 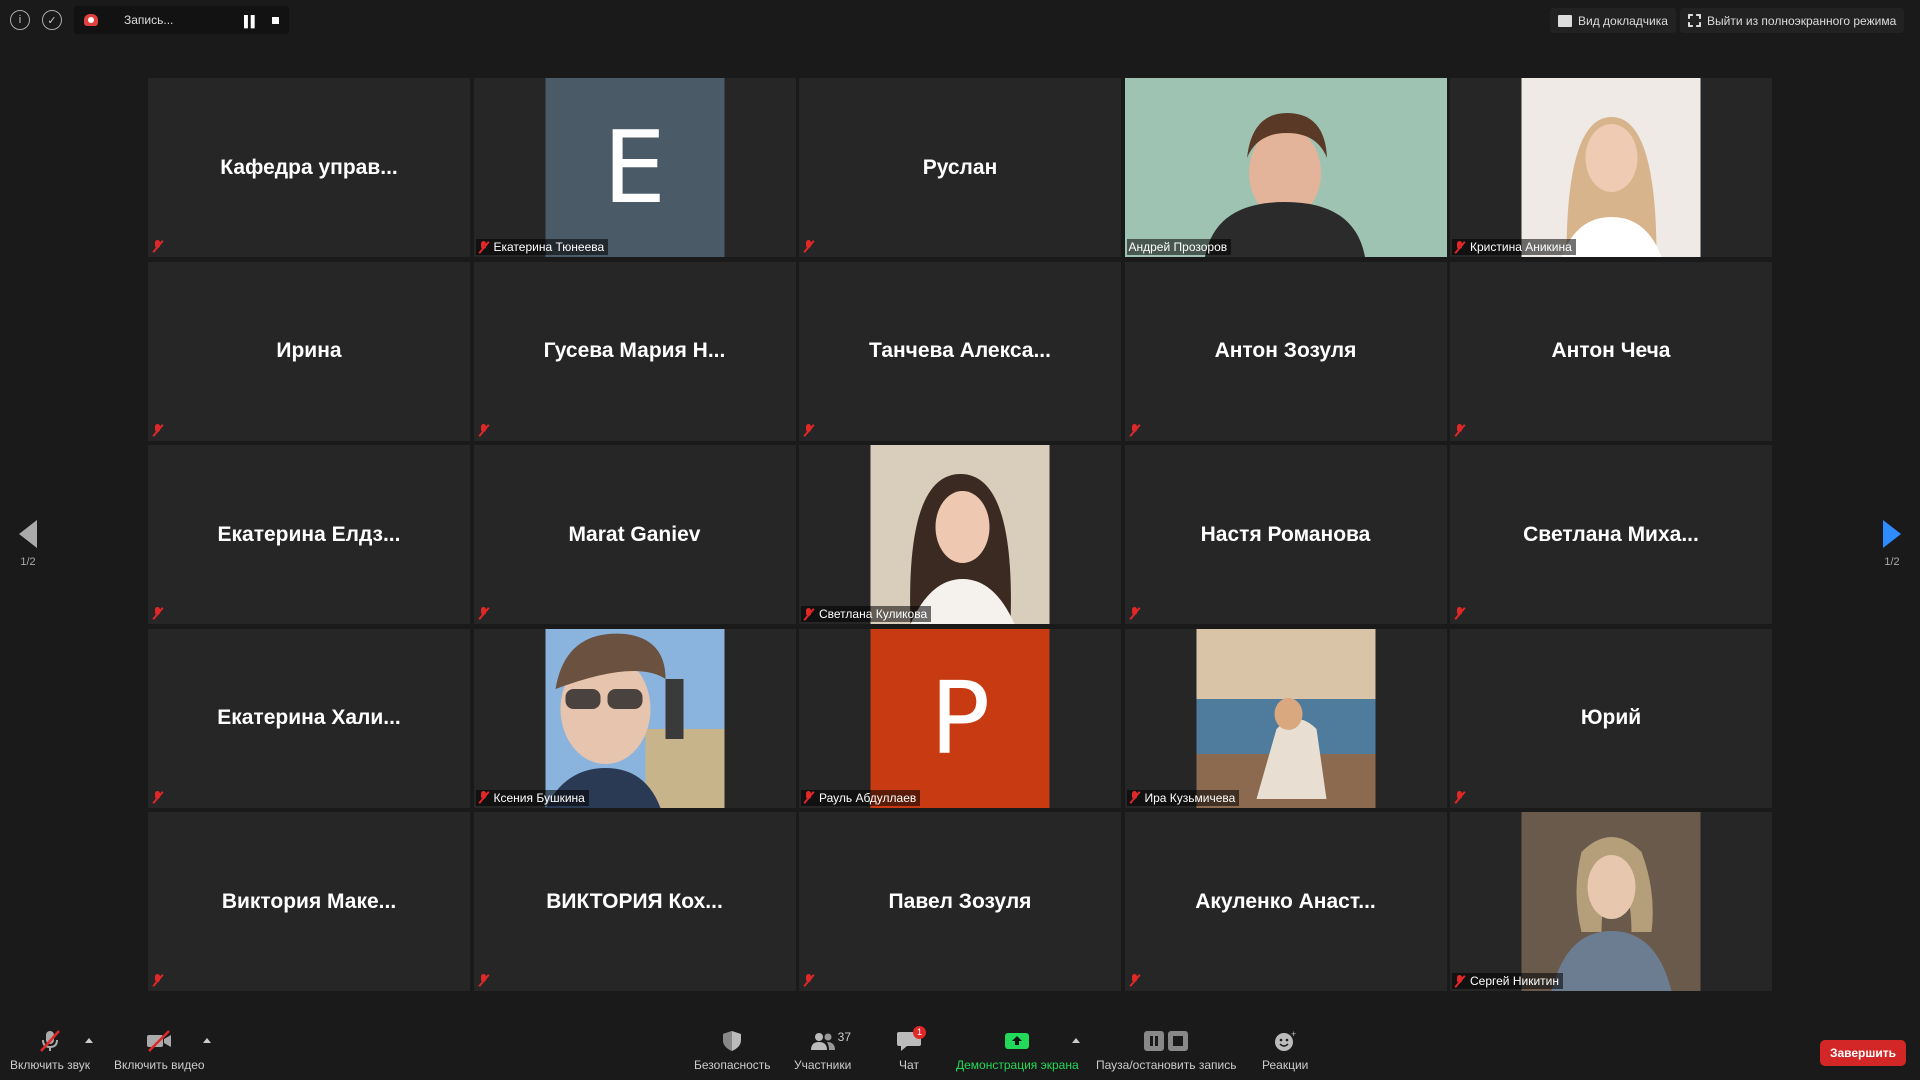 I want to click on participant-tile: Ирина, so click(x=309, y=351).